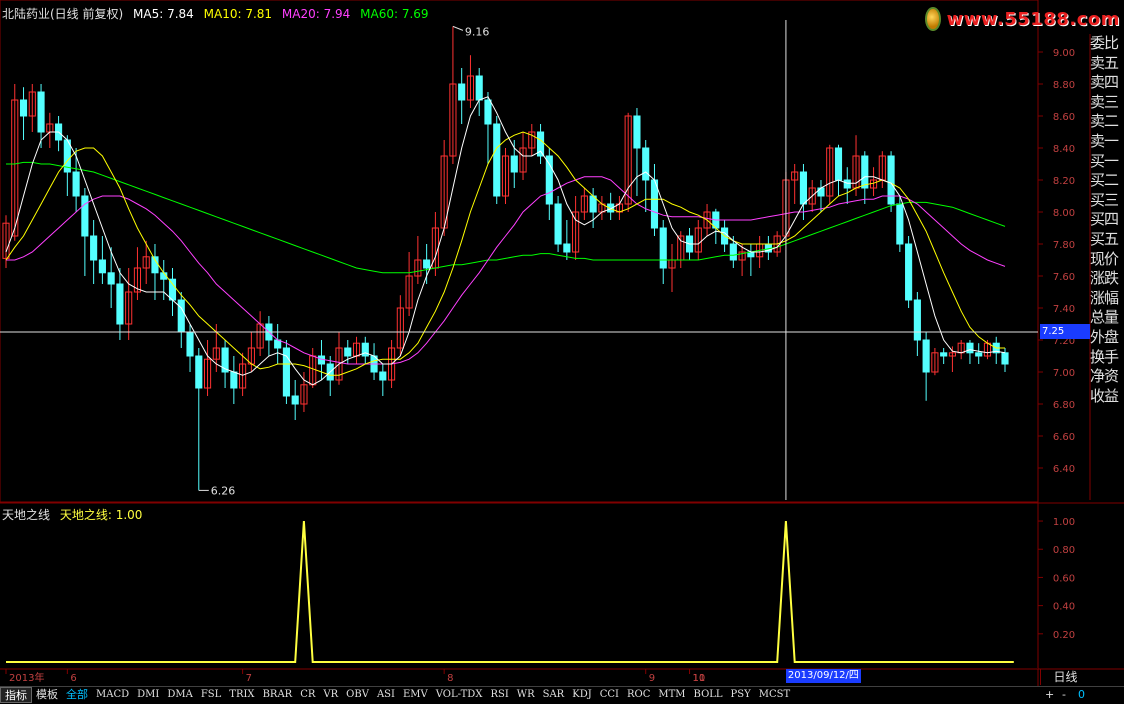 The width and height of the screenshot is (1124, 704). What do you see at coordinates (357, 695) in the screenshot?
I see `indicator-tab-obv: OBV` at bounding box center [357, 695].